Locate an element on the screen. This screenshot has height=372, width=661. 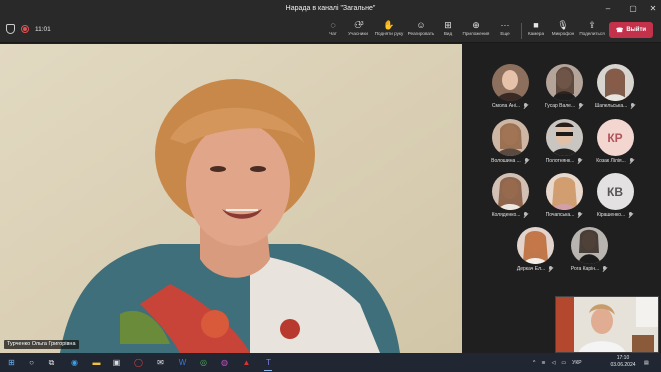
participants-button: ⚇ 13 Учасники is located at coordinates (358, 30).